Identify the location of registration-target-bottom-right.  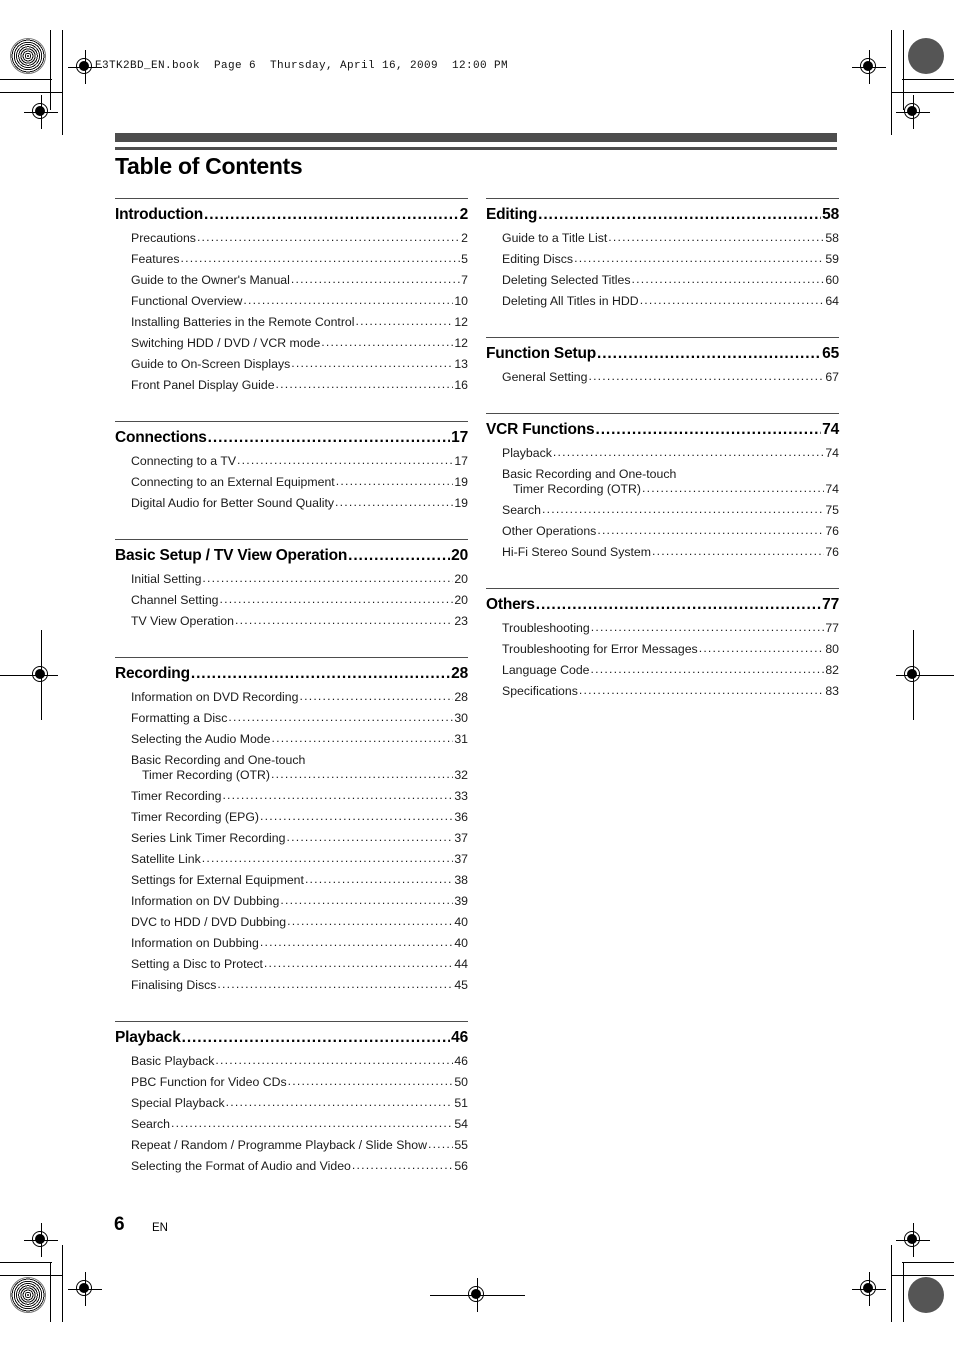
(869, 1289).